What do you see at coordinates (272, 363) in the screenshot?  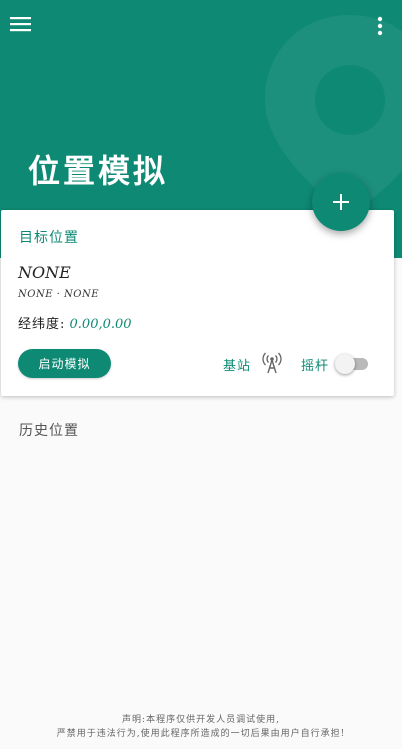 I see `antenna-icon` at bounding box center [272, 363].